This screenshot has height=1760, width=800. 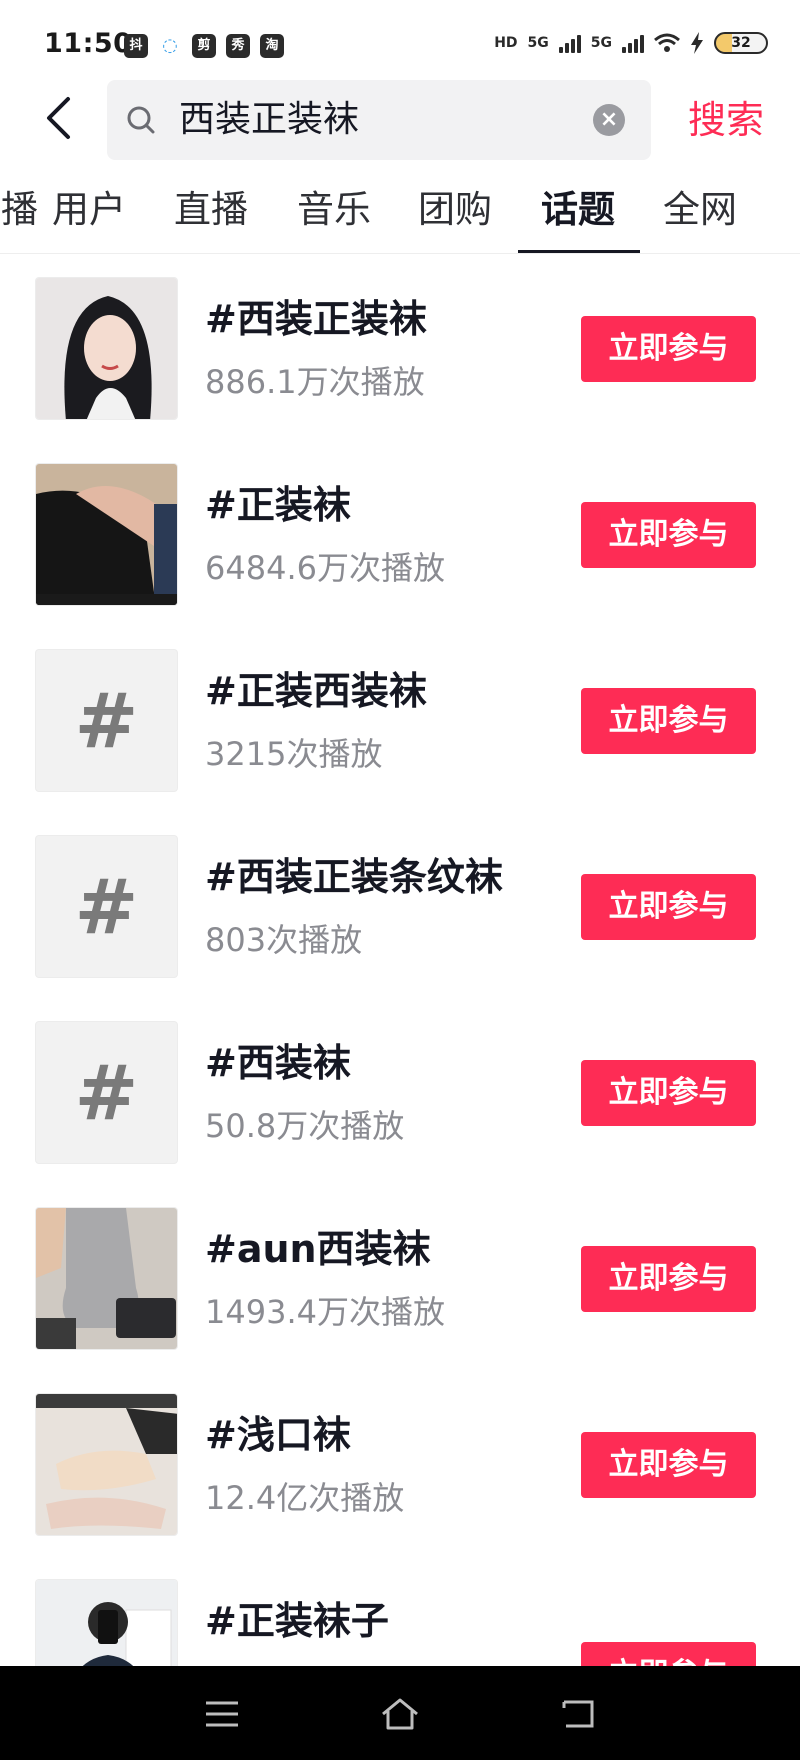 What do you see at coordinates (579, 251) in the screenshot?
I see `active-tab-indicator` at bounding box center [579, 251].